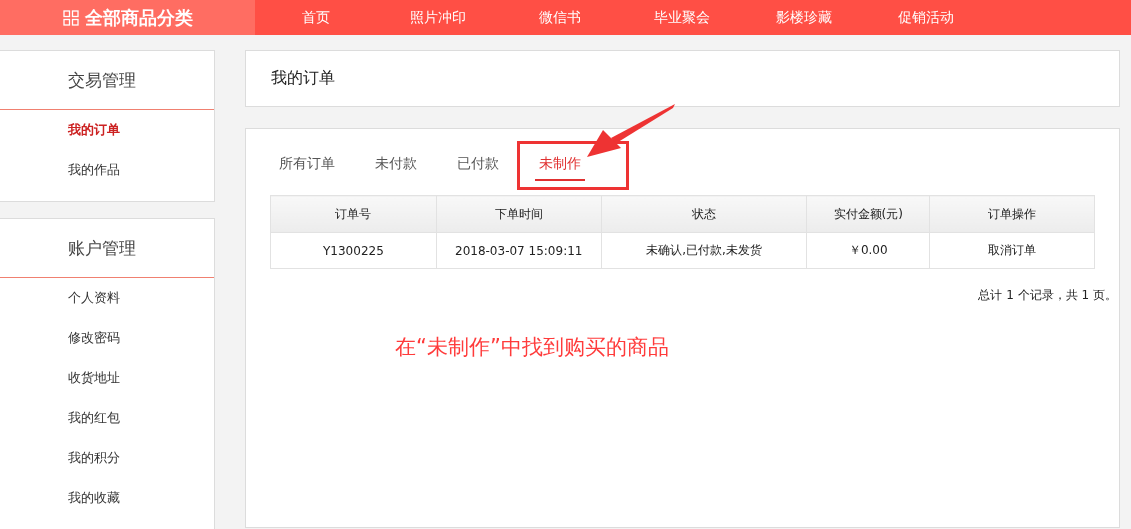 The width and height of the screenshot is (1131, 529). I want to click on column-header: 实付金额(元), so click(868, 214).